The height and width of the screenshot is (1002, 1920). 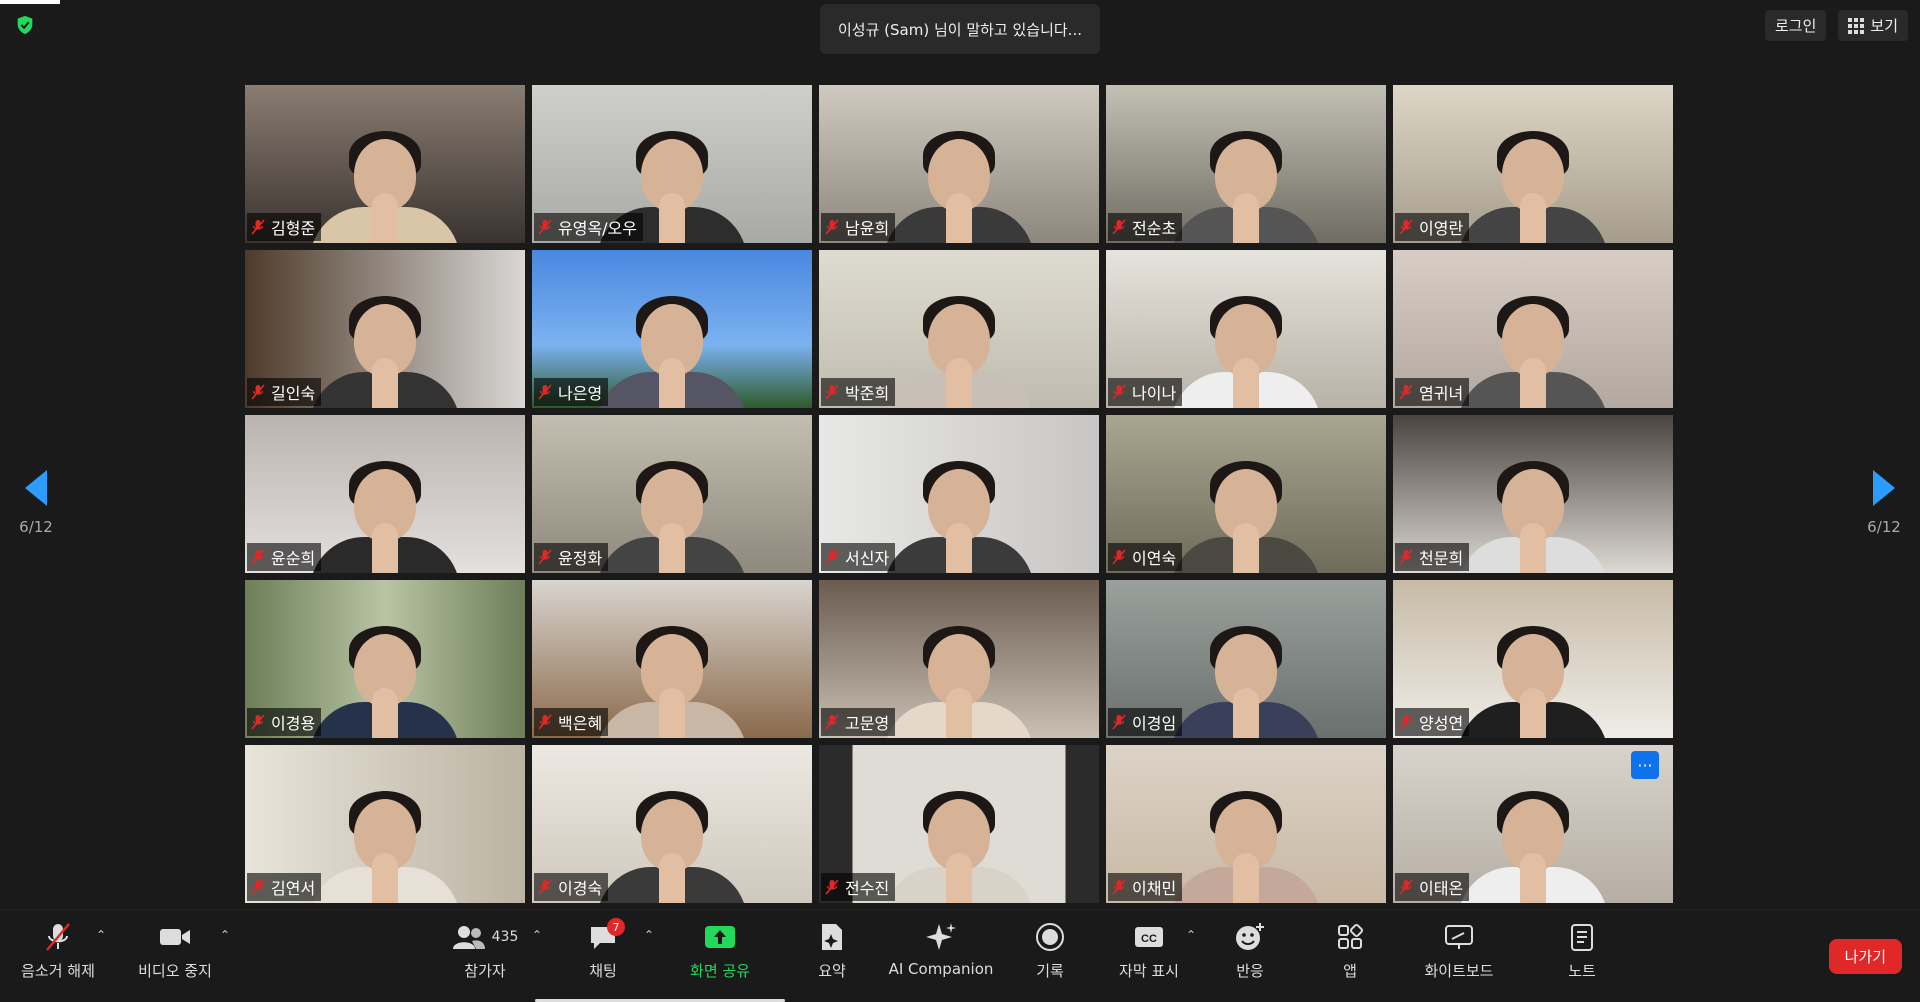 I want to click on view-button: 보기, so click(x=1873, y=25).